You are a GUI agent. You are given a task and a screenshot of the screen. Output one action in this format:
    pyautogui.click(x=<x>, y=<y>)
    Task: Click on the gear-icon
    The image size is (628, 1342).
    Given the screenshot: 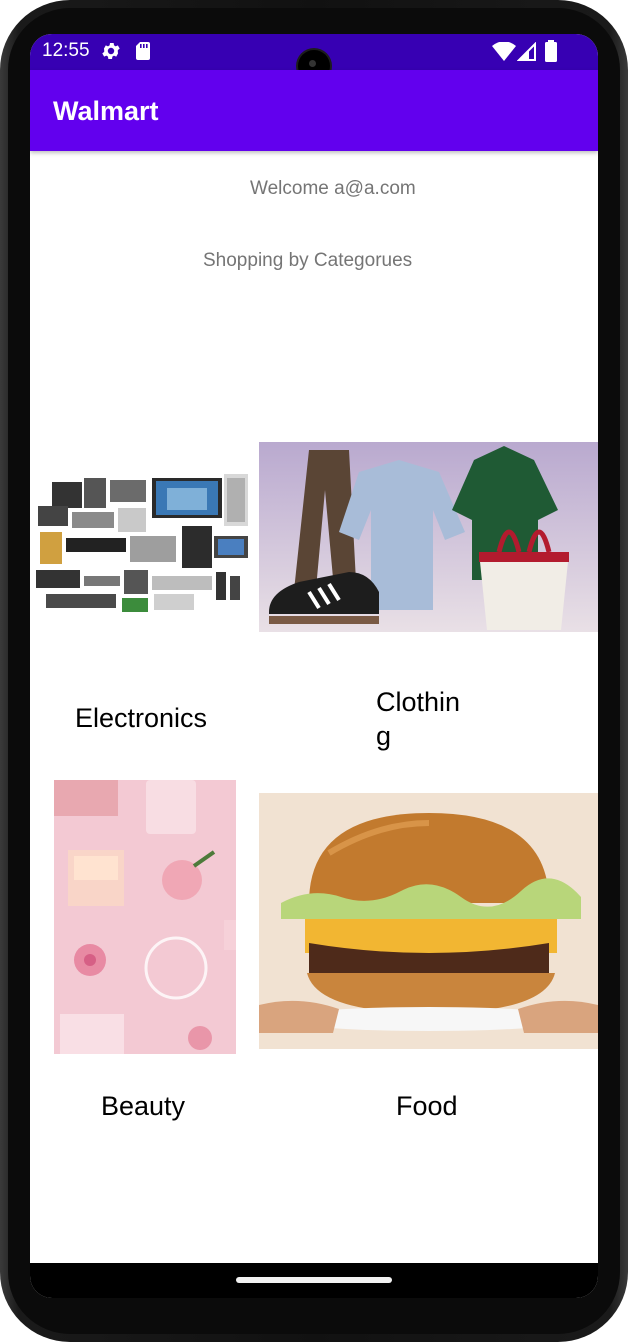 What is the action you would take?
    pyautogui.click(x=111, y=51)
    